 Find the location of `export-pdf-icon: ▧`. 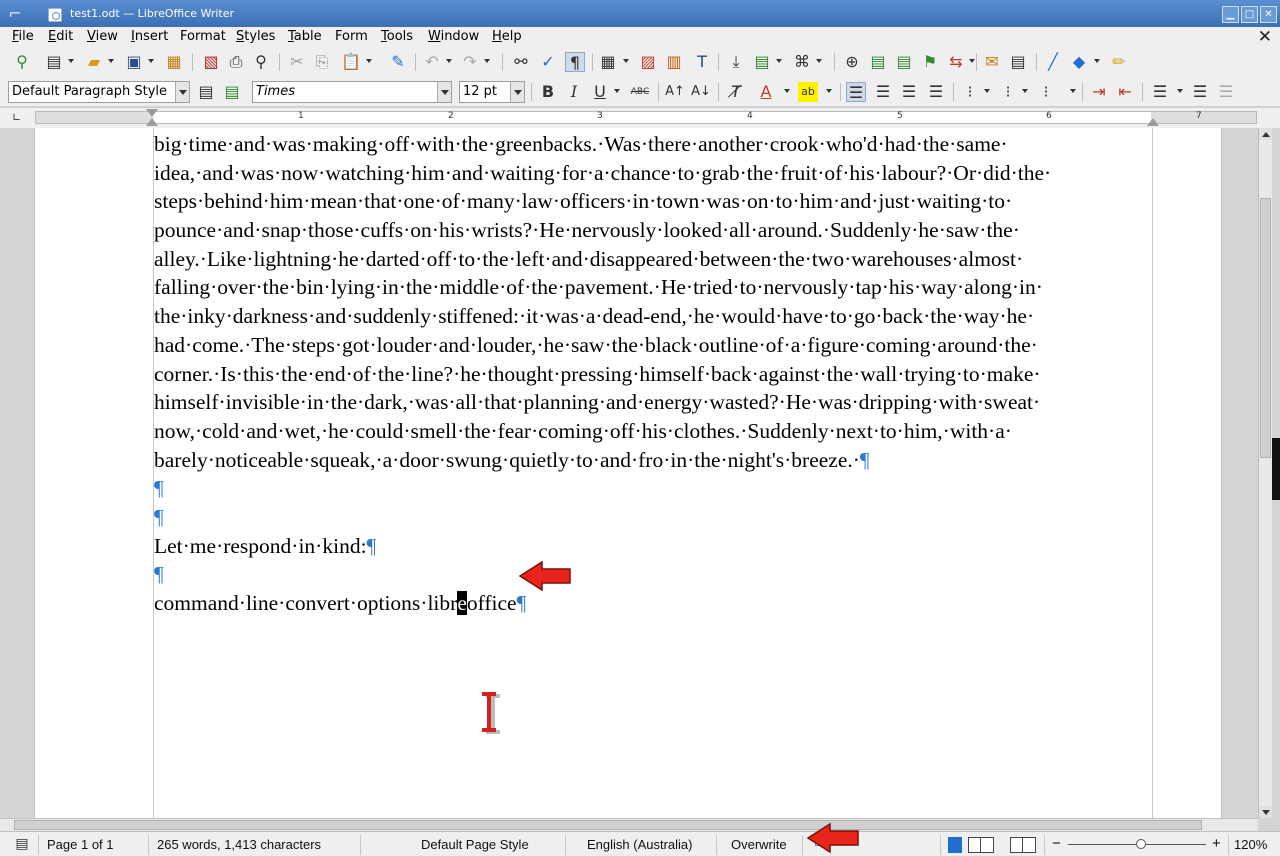

export-pdf-icon: ▧ is located at coordinates (211, 62).